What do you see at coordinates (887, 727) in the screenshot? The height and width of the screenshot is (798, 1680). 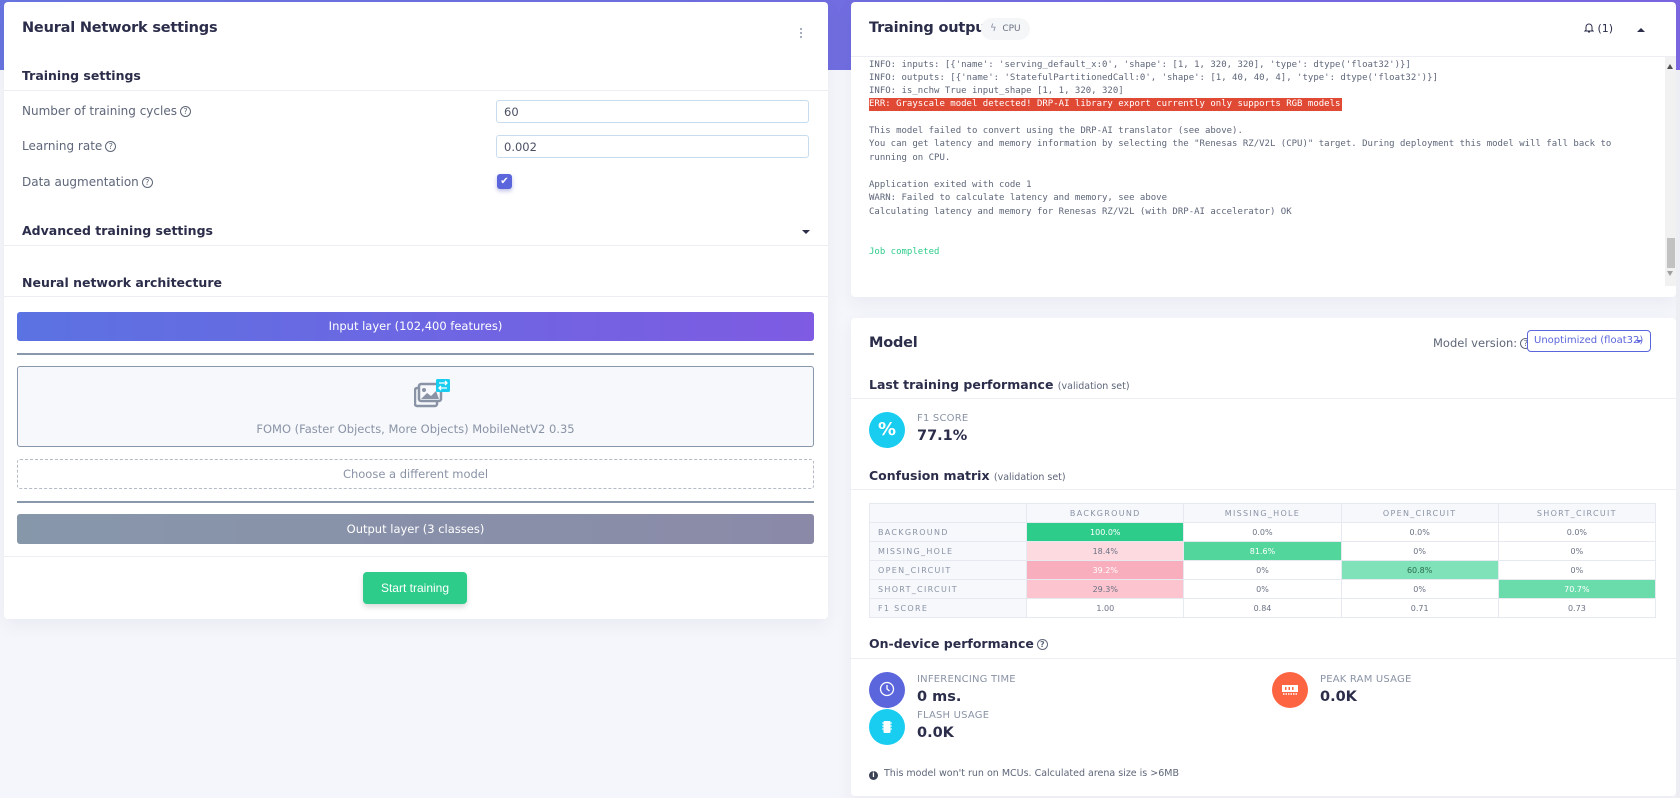 I see `chip-icon` at bounding box center [887, 727].